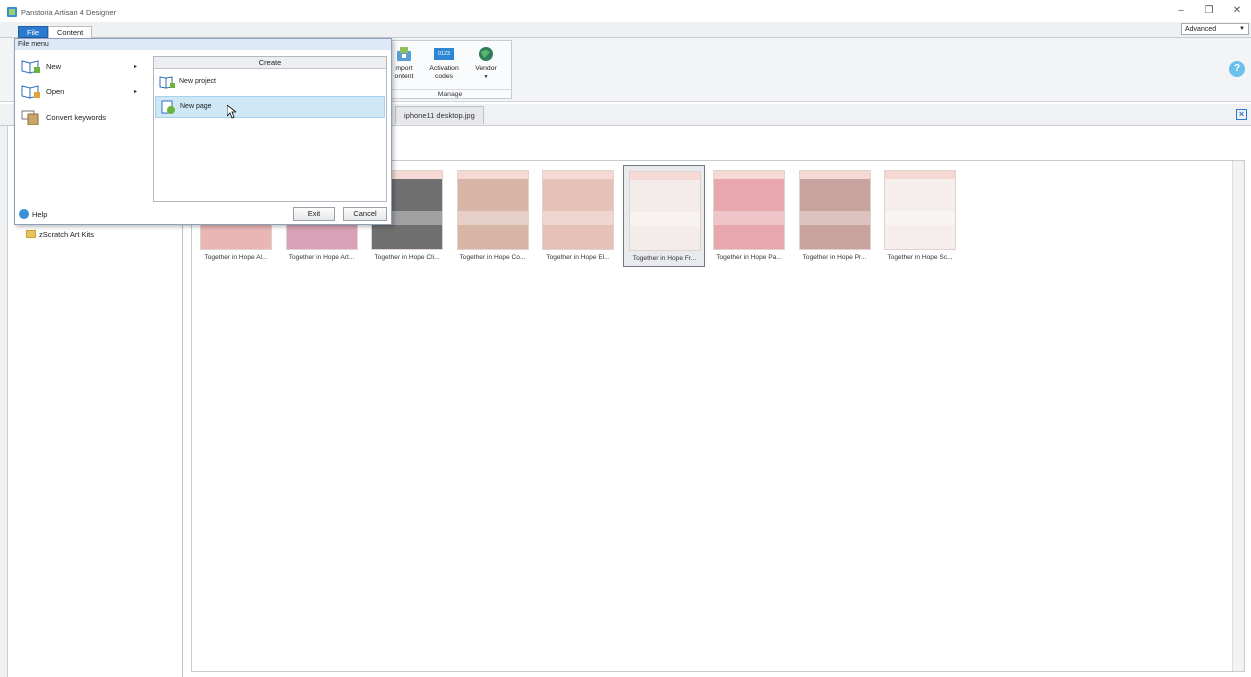 This screenshot has height=677, width=1251. Describe the element at coordinates (1181, 11) in the screenshot. I see `minimize-button: –` at that location.